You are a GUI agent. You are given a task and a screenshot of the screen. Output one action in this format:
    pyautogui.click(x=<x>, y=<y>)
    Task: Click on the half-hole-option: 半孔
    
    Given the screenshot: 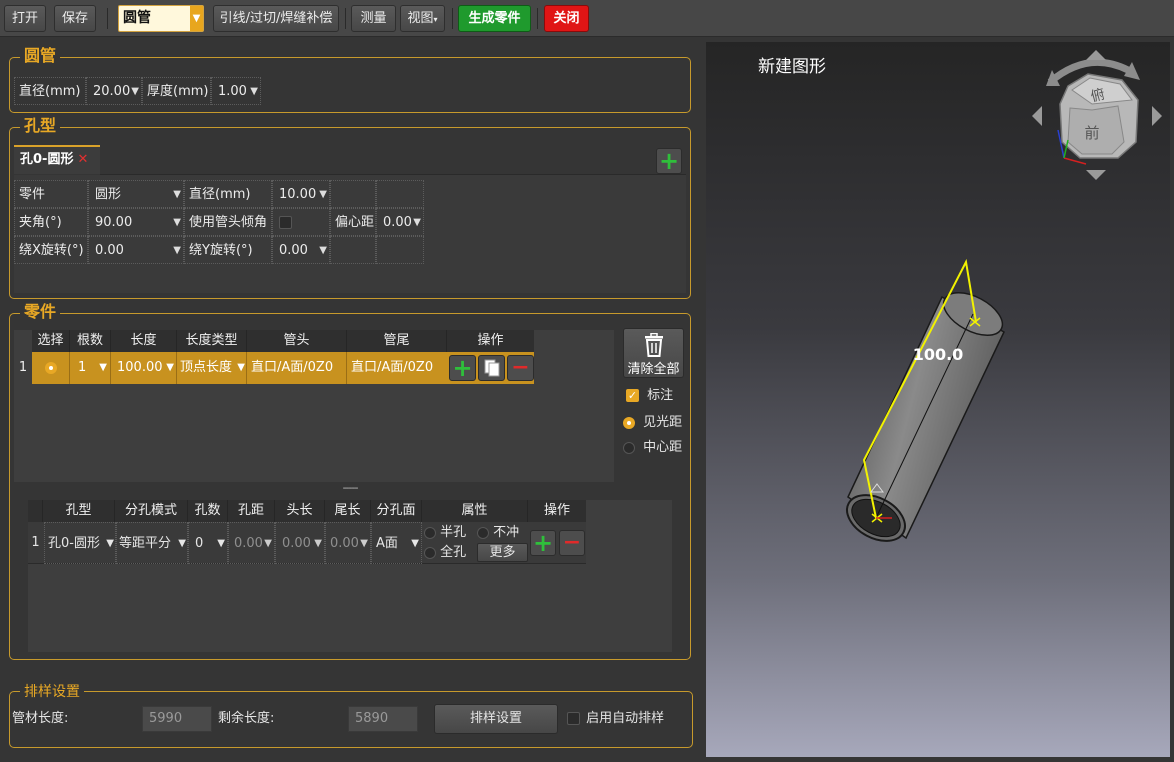 What is the action you would take?
    pyautogui.click(x=445, y=533)
    